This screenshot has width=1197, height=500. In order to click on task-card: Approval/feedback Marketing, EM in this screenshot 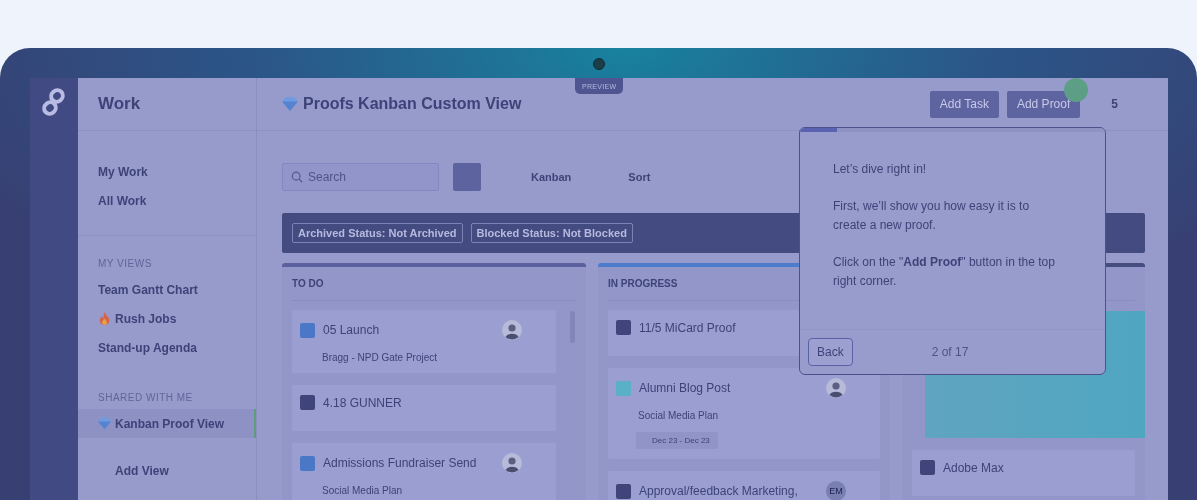, I will do `click(744, 485)`.